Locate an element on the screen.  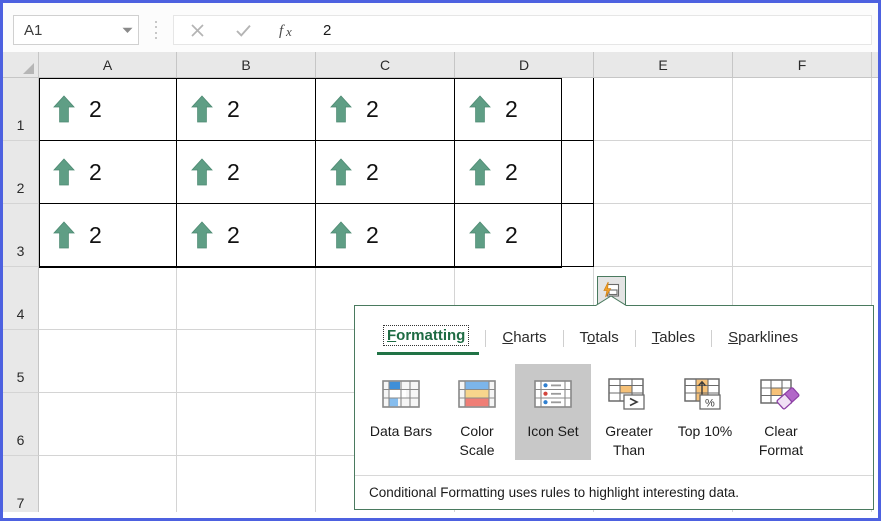
quick-analysis-item-color-scale: Color Scale is located at coordinates (477, 412).